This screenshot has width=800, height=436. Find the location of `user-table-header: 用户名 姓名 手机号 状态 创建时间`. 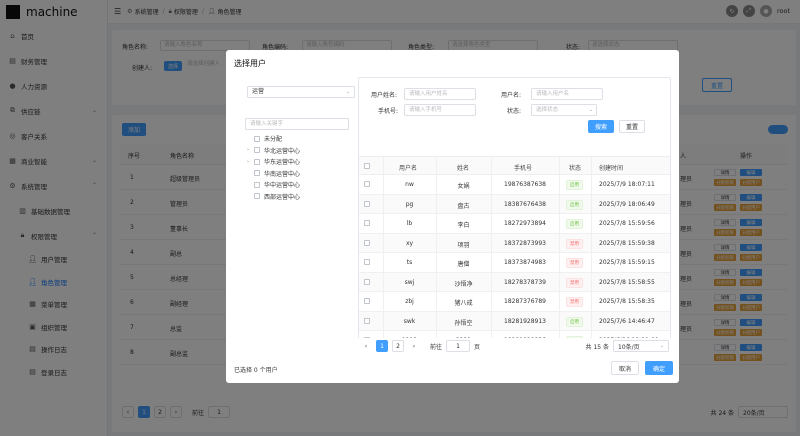

user-table-header: 用户名 姓名 手机号 状态 创建时间 is located at coordinates (514, 165).